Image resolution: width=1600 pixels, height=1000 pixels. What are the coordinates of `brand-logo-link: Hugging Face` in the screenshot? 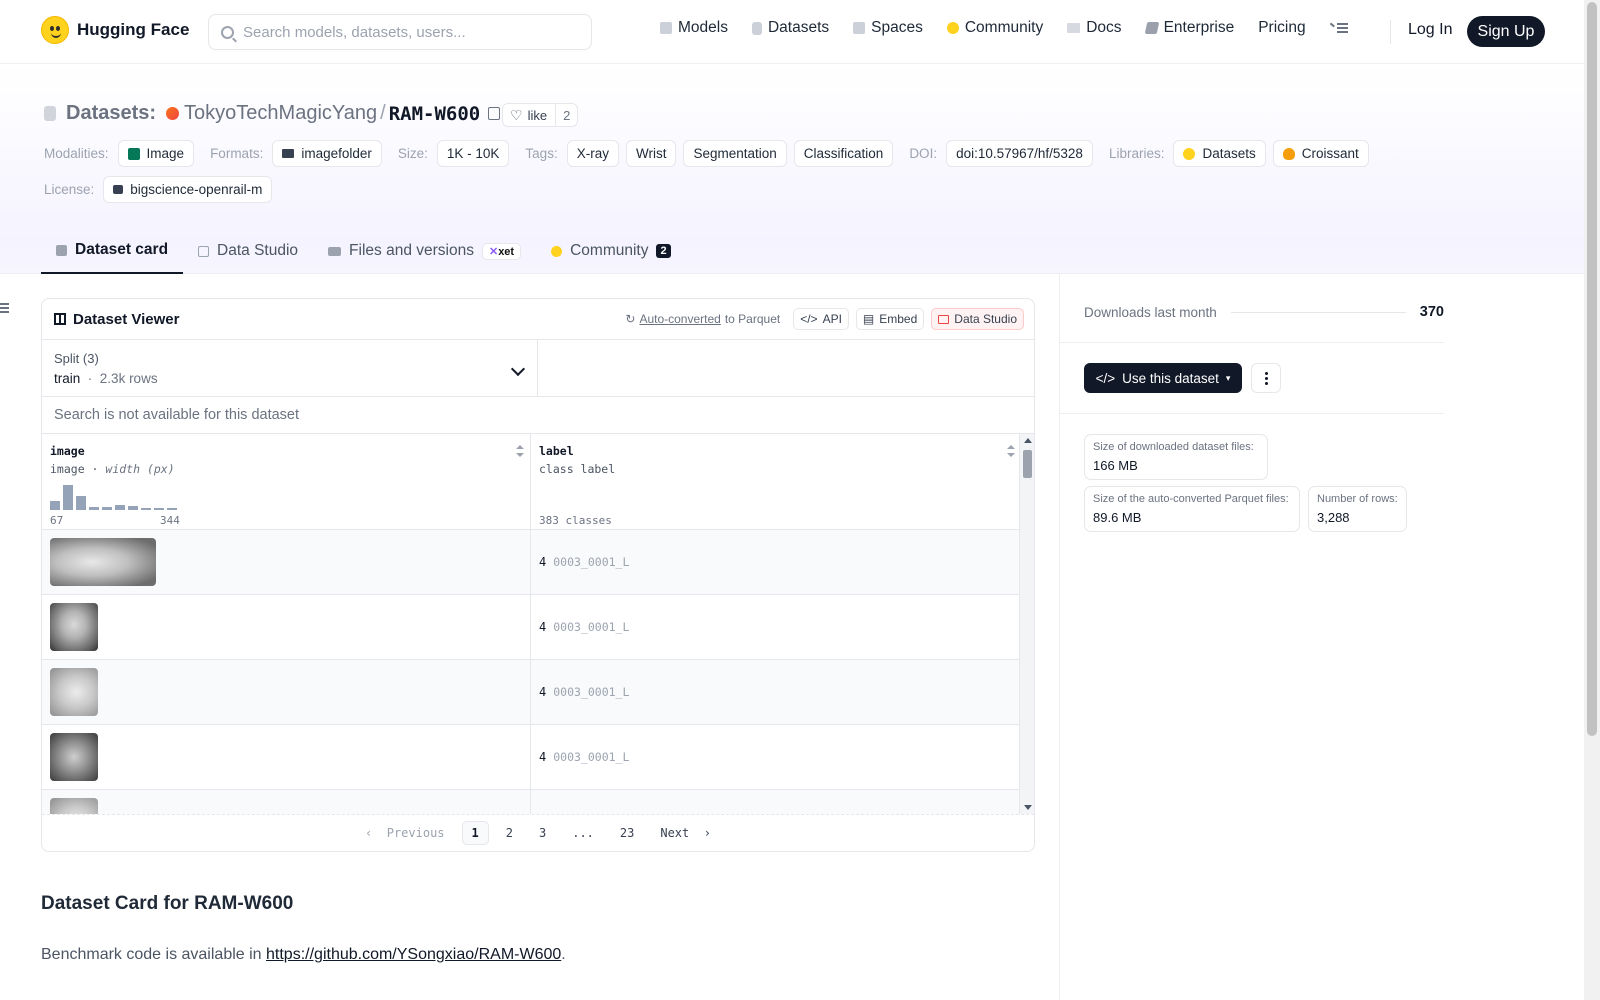 It's located at (115, 30).